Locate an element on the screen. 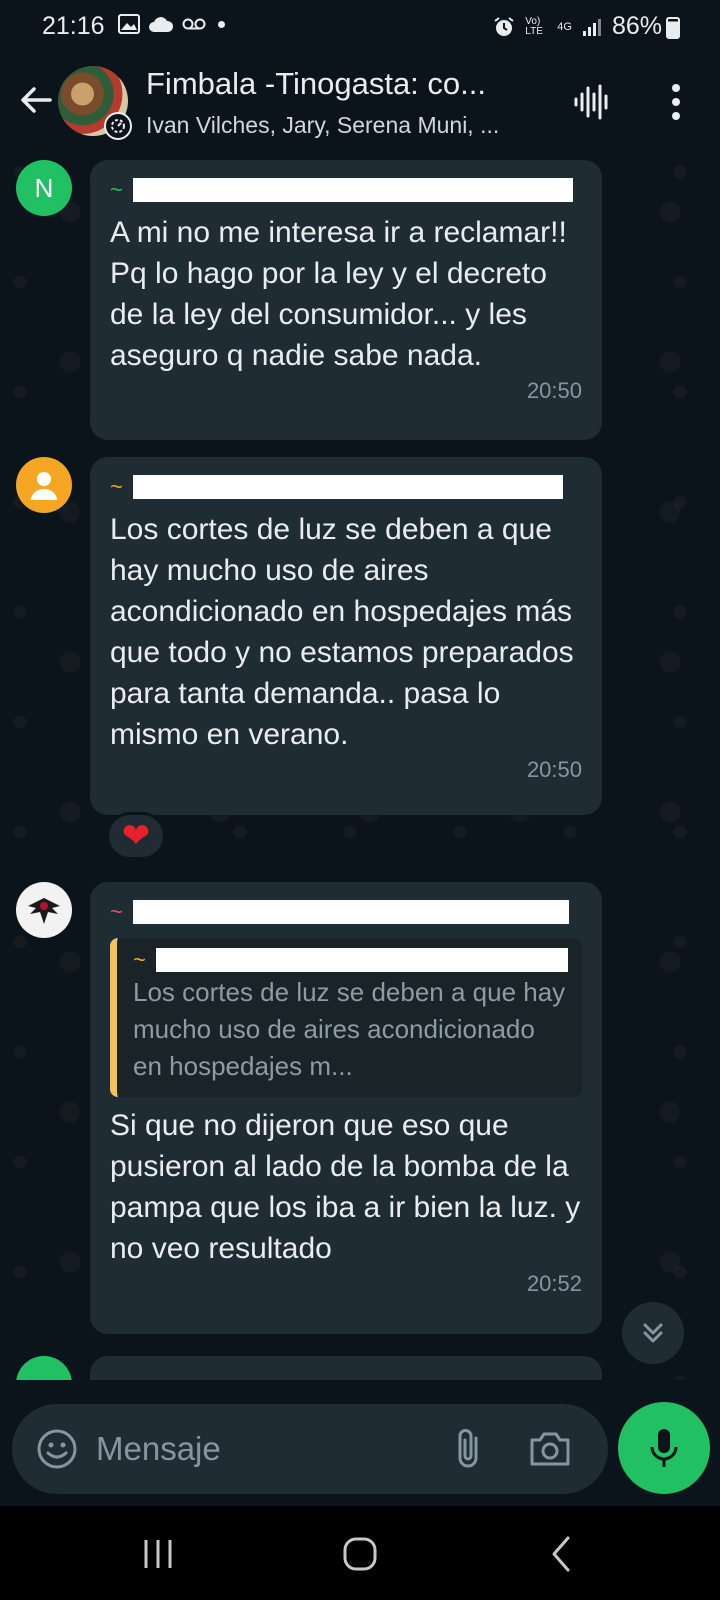 The image size is (720, 1600). status-time: 21:16 is located at coordinates (73, 26).